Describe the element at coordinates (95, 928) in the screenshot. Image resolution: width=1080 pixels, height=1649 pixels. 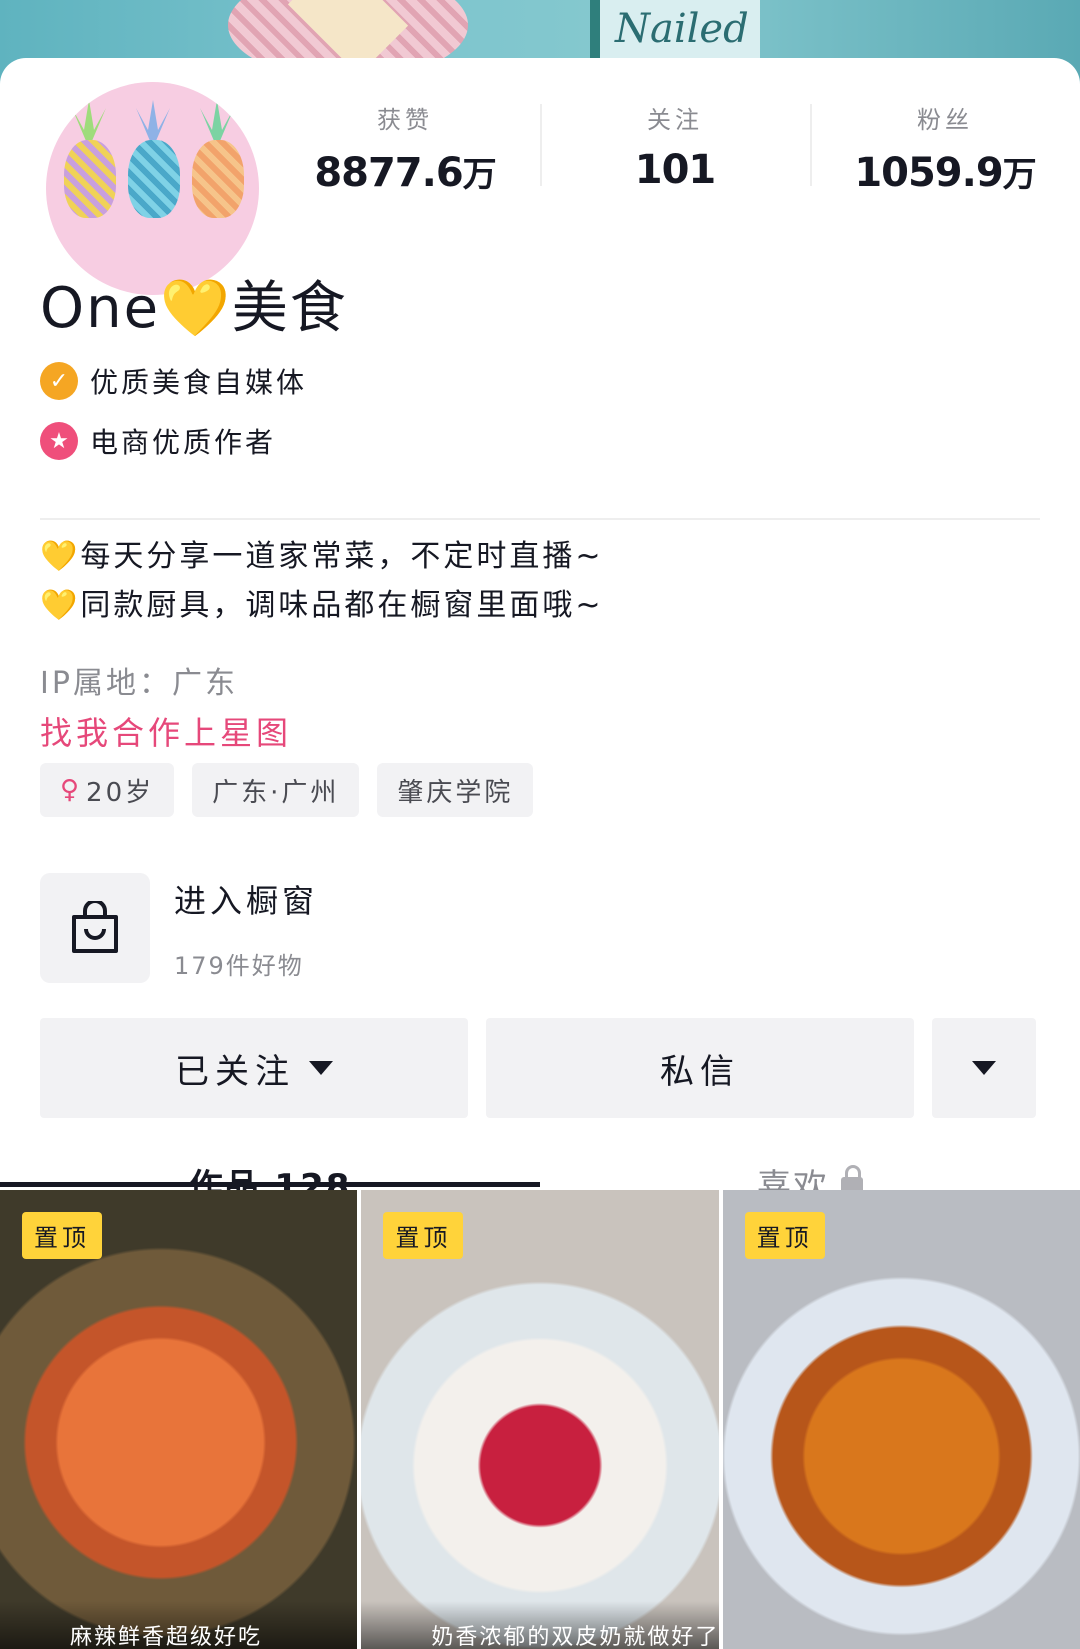
I see `shopping-bag-icon` at that location.